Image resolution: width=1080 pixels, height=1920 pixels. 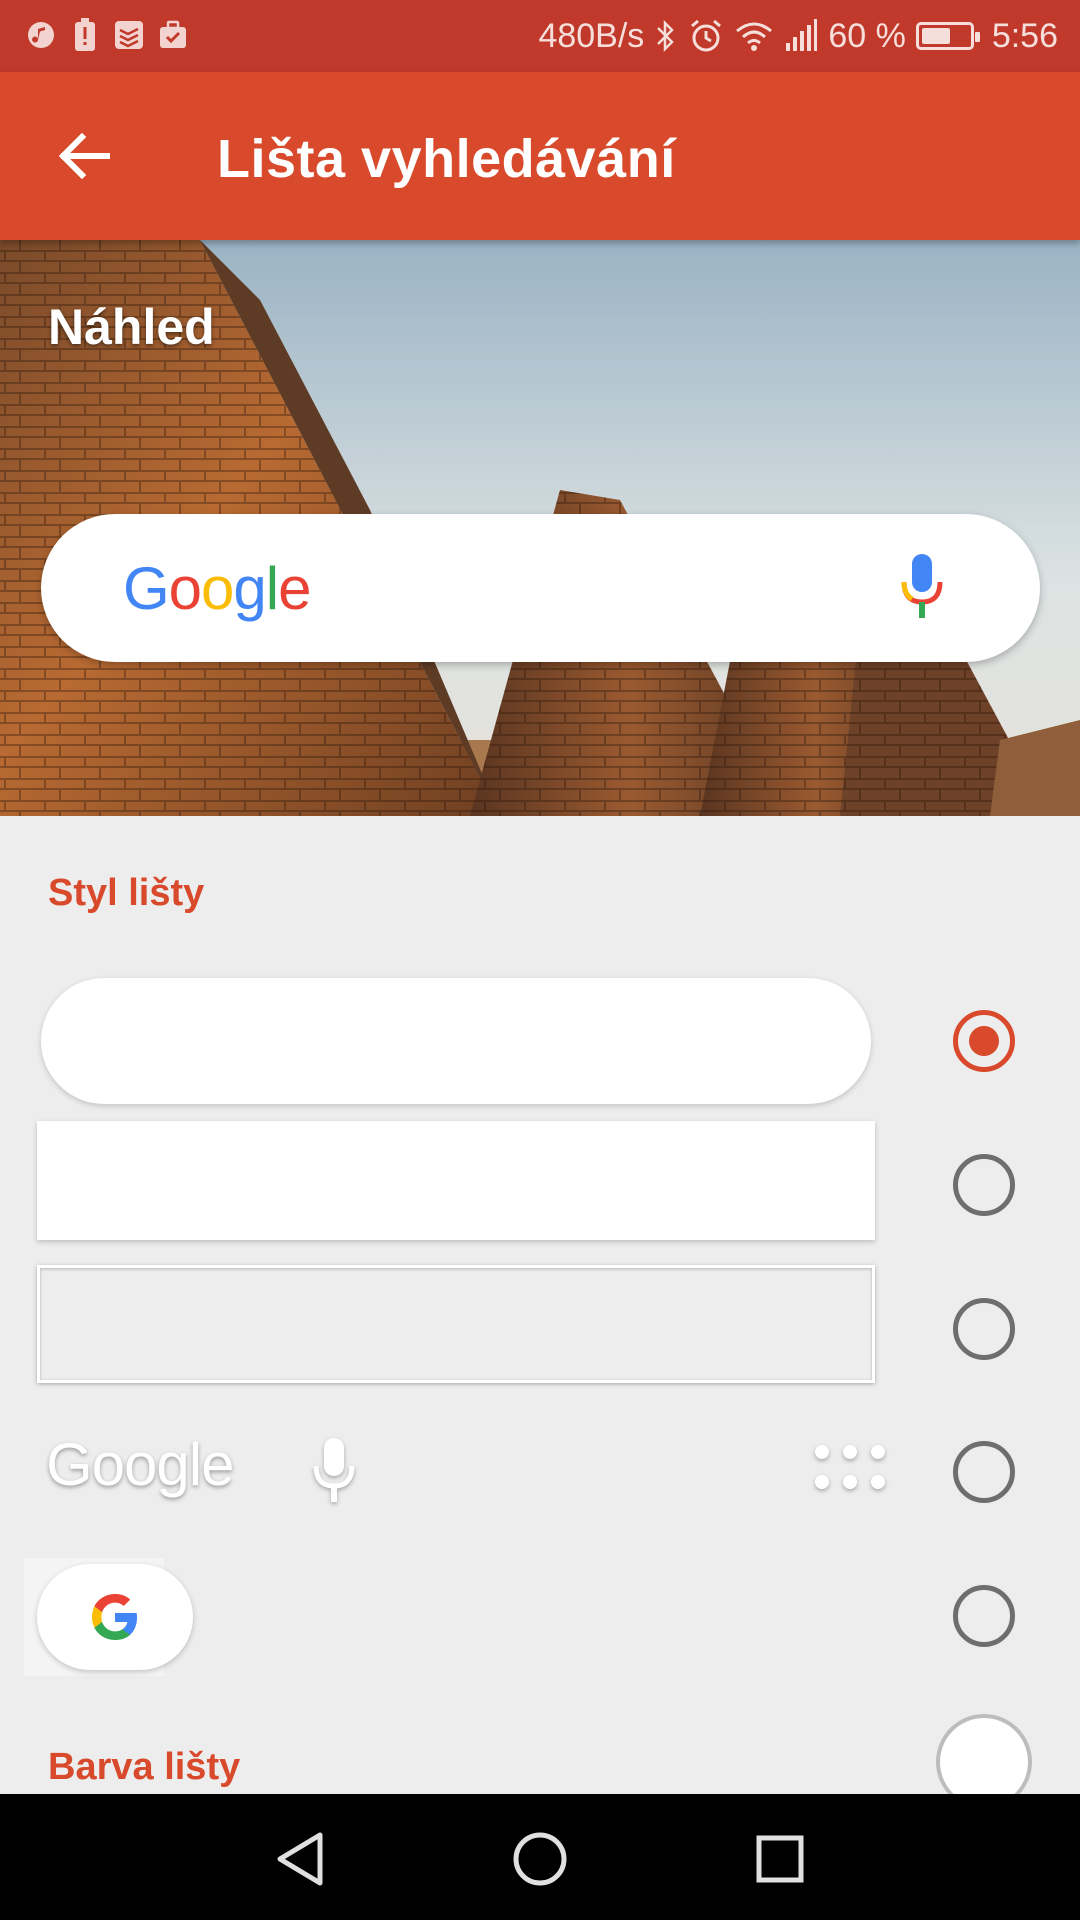 What do you see at coordinates (1024, 35) in the screenshot?
I see `clock: 5:56` at bounding box center [1024, 35].